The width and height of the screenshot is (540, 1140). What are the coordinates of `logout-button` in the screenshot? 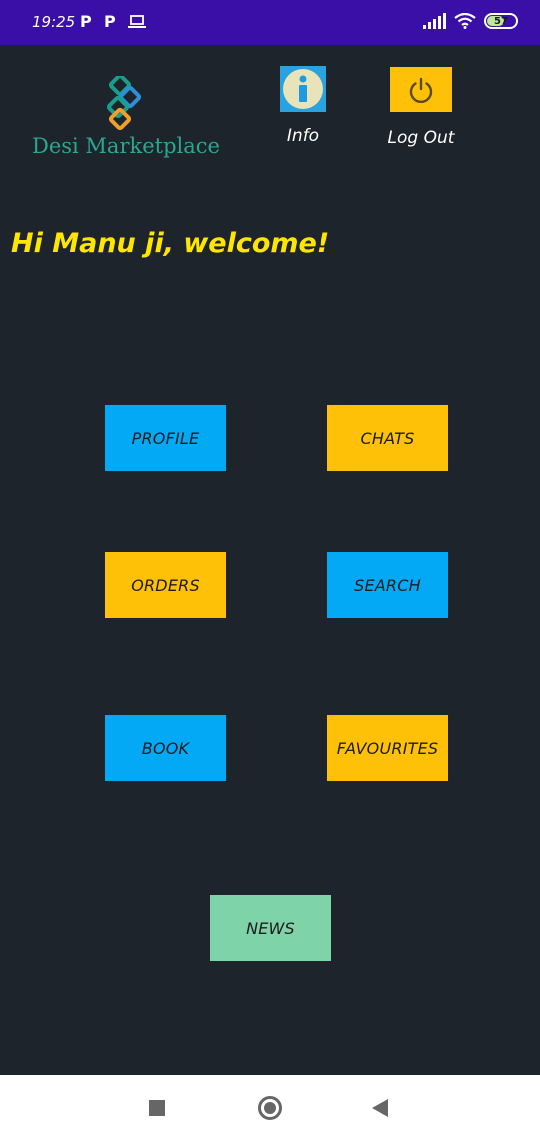 It's located at (421, 89).